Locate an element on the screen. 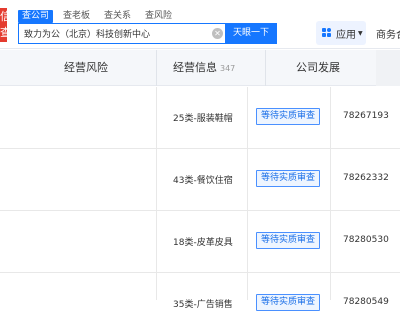  logo-char-1: 信 is located at coordinates (3, 16).